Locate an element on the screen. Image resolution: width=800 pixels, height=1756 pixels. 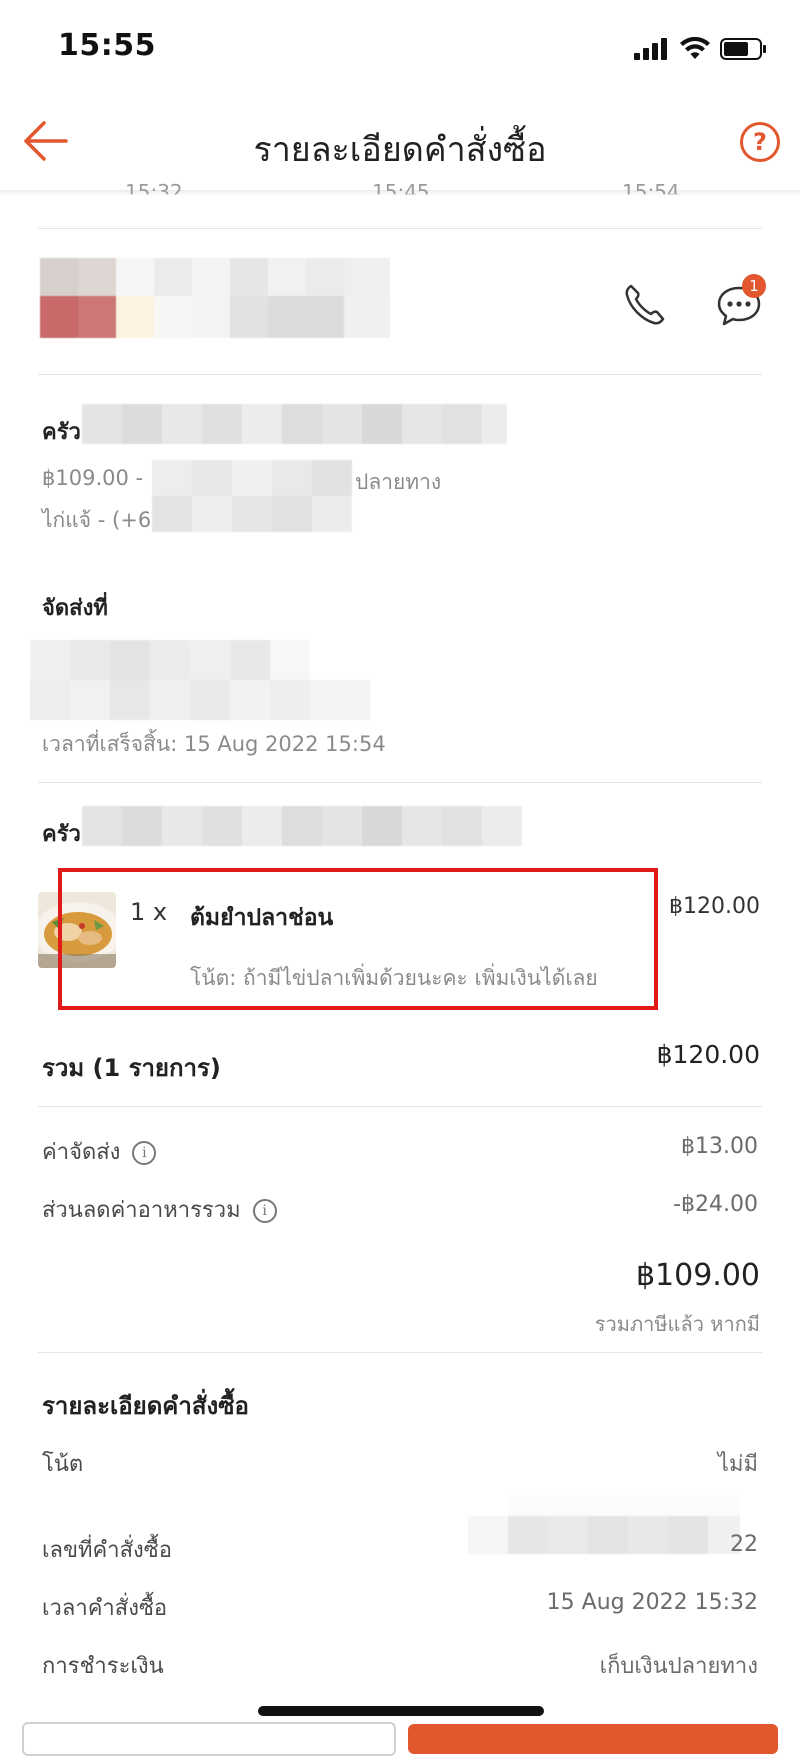
discount-value: -฿24.00 is located at coordinates (715, 1204).